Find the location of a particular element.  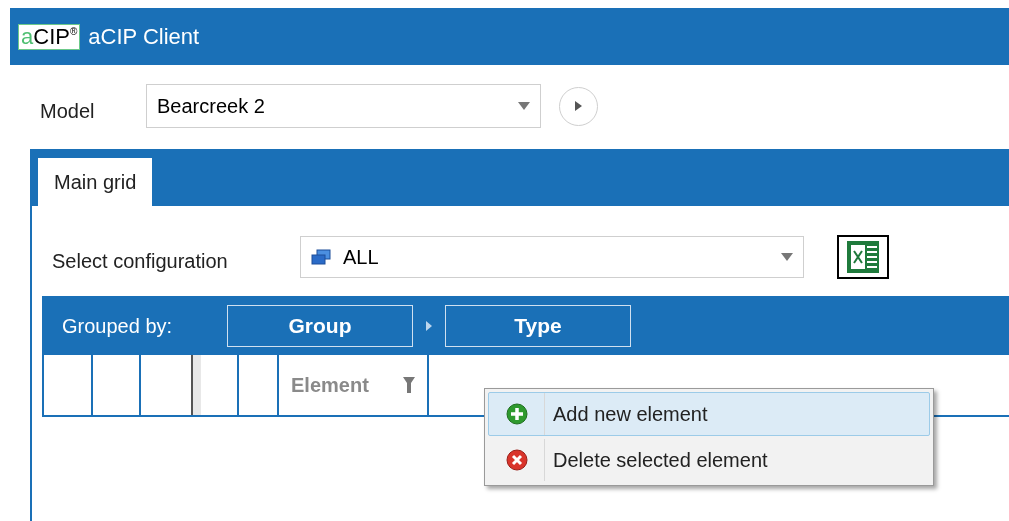

play-icon is located at coordinates (578, 106).